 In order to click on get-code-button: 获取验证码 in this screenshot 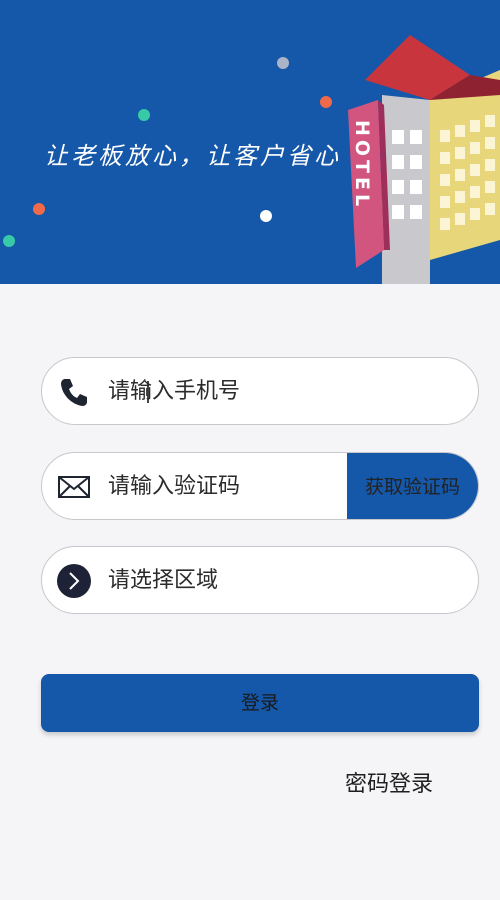, I will do `click(412, 486)`.